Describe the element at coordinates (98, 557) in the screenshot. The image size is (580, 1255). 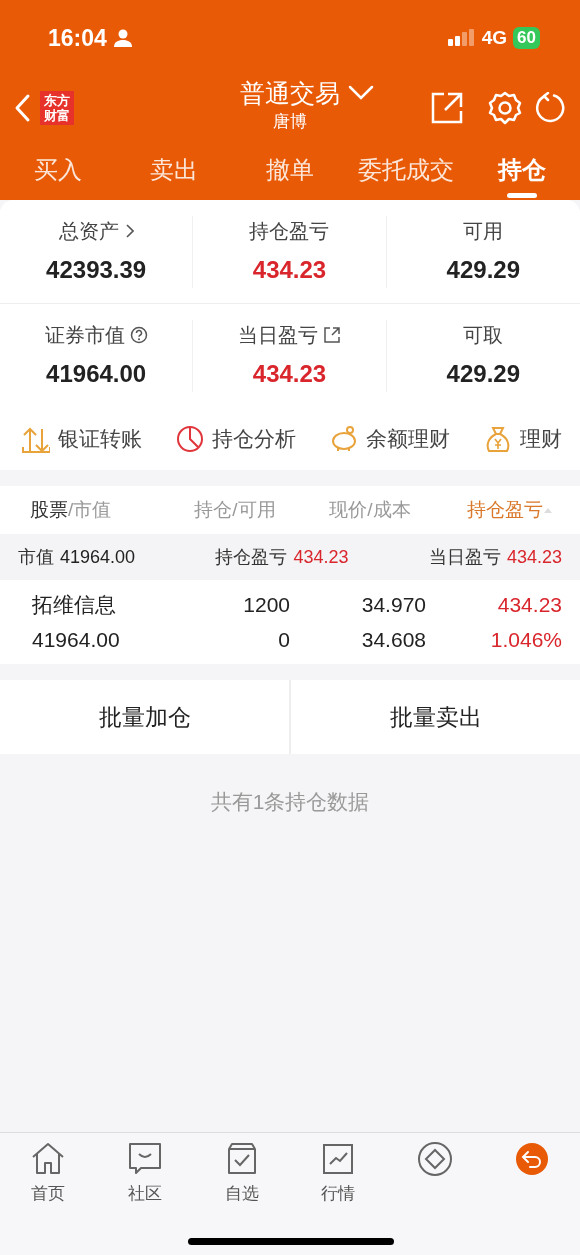
I see `total-value: 41964.00` at that location.